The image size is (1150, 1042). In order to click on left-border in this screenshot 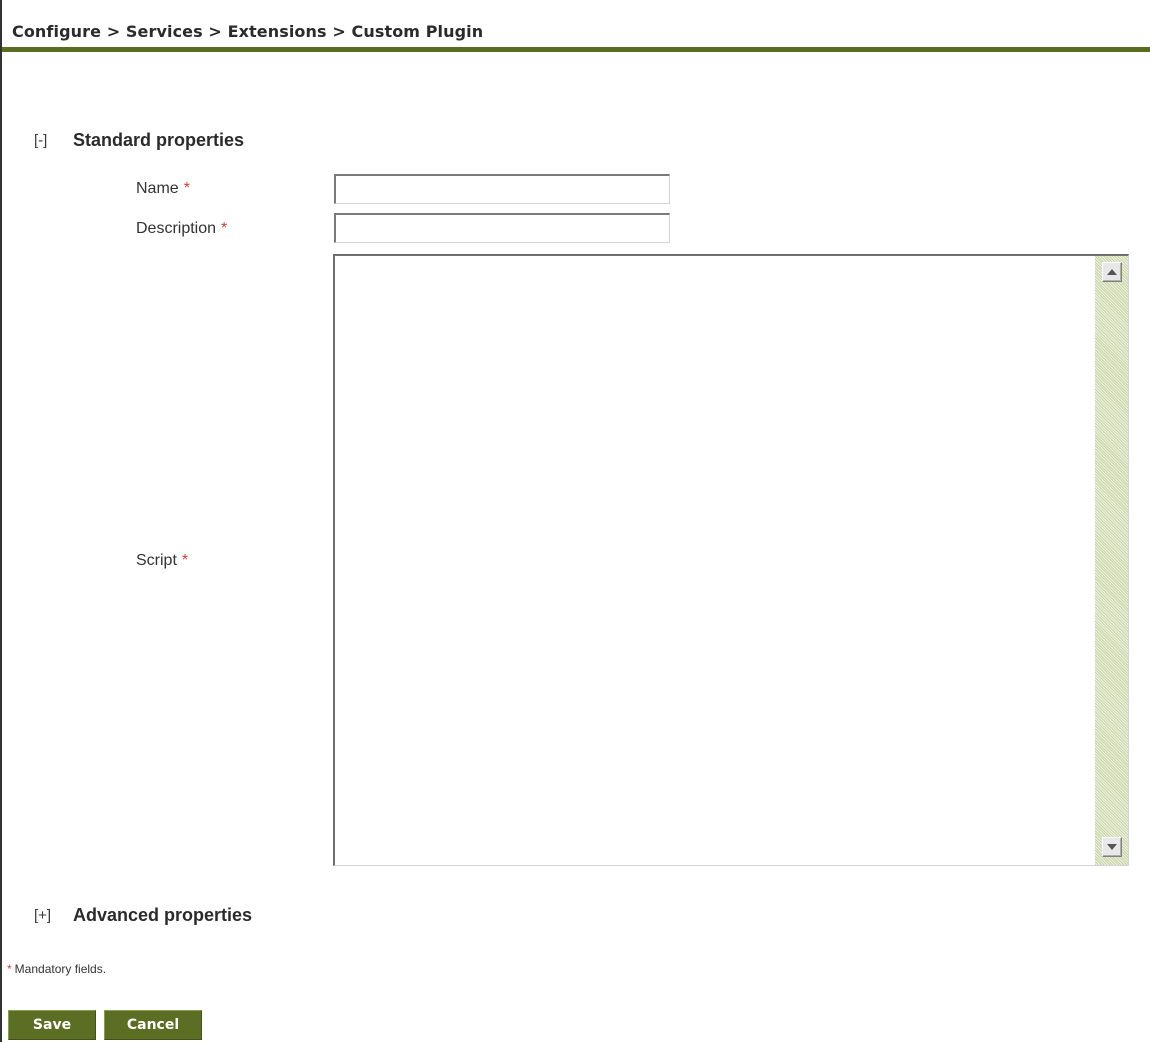, I will do `click(1, 521)`.